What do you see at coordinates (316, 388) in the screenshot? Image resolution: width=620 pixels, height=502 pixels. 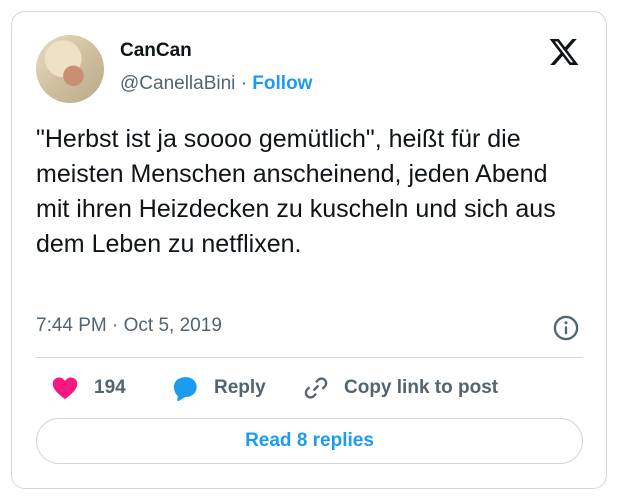 I see `link-icon` at bounding box center [316, 388].